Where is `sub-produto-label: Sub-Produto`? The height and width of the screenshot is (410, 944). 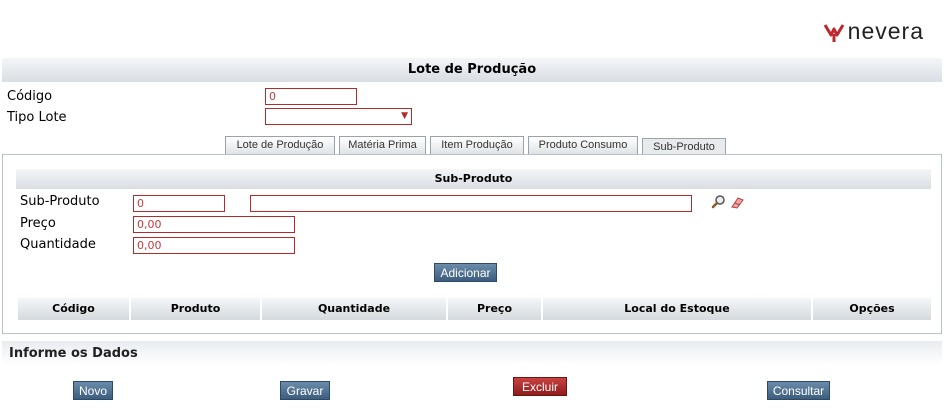
sub-produto-label: Sub-Produto is located at coordinates (60, 201).